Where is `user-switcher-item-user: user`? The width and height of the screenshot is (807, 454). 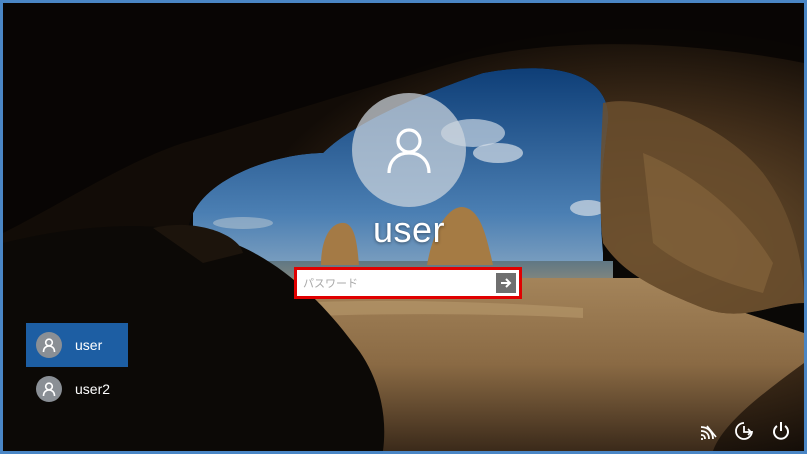
user-switcher-item-user: user is located at coordinates (77, 345).